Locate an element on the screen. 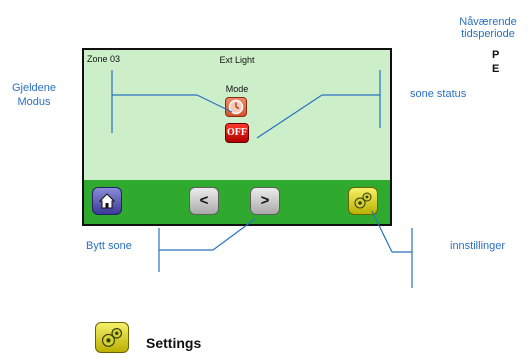 This screenshot has width=531, height=361. bottom-toolbar: < > is located at coordinates (237, 202).